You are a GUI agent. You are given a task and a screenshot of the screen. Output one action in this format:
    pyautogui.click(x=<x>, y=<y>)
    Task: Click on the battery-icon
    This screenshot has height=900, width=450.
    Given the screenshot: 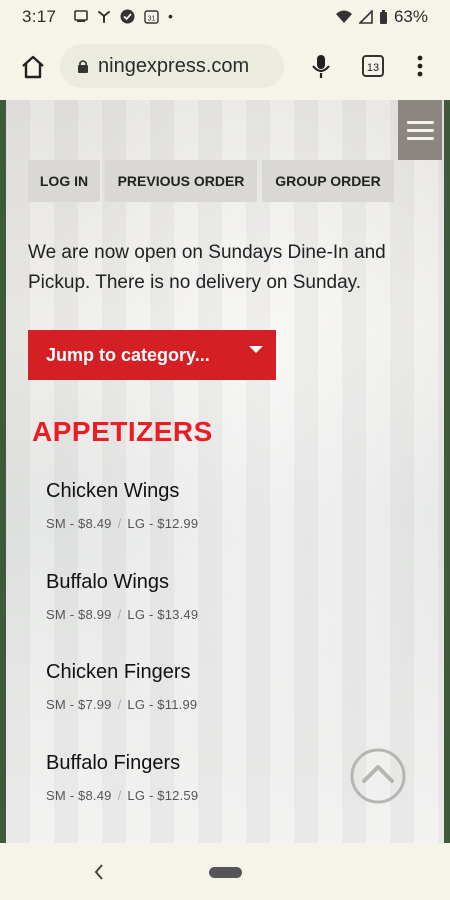 What is the action you would take?
    pyautogui.click(x=383, y=16)
    